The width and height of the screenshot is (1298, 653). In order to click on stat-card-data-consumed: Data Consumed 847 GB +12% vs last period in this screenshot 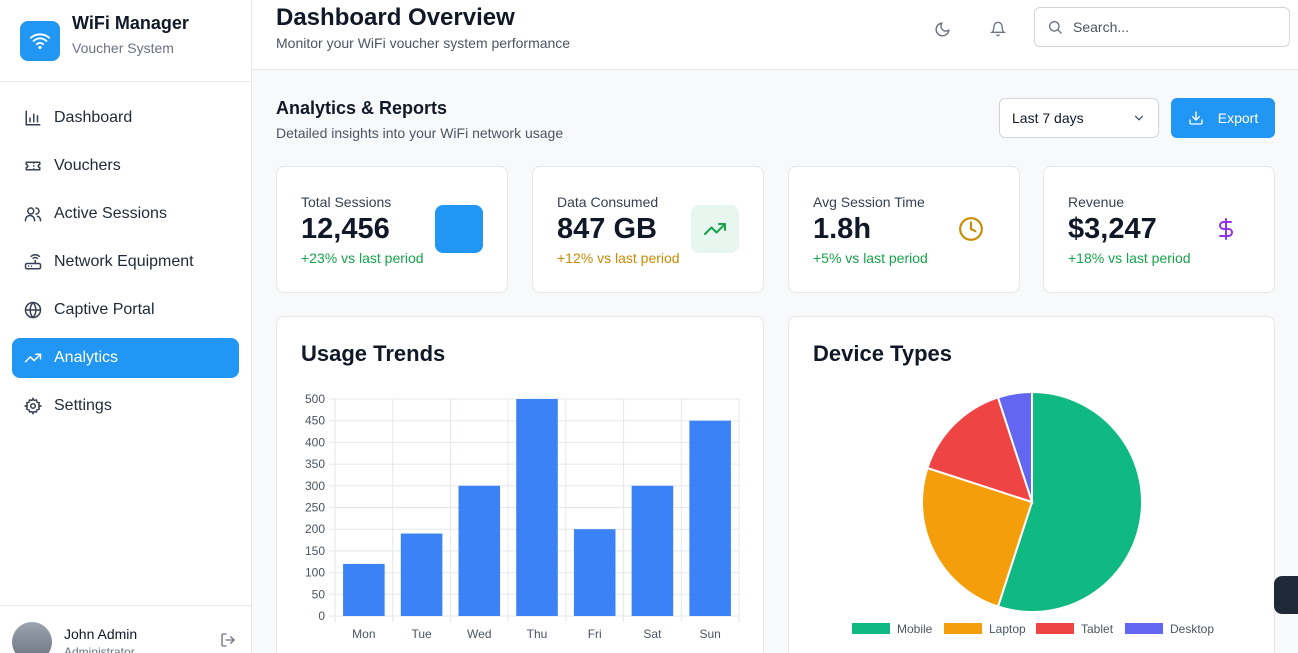, I will do `click(648, 229)`.